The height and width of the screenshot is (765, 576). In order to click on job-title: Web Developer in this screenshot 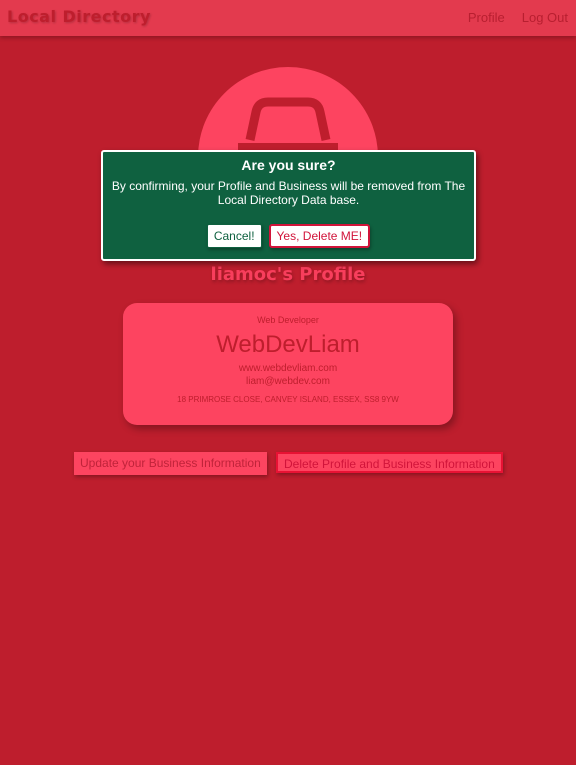, I will do `click(288, 320)`.